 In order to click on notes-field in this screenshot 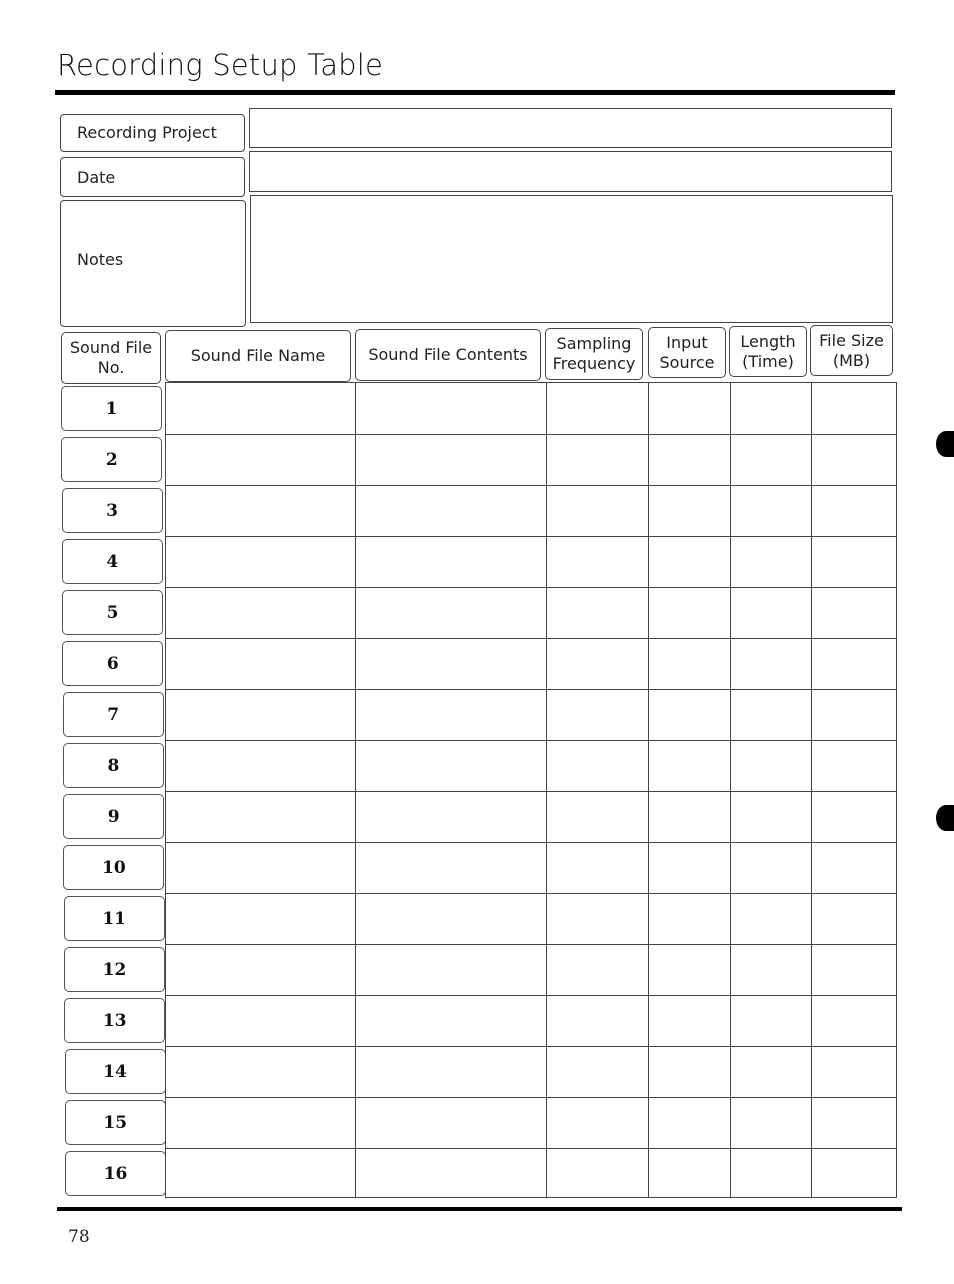, I will do `click(571, 259)`.